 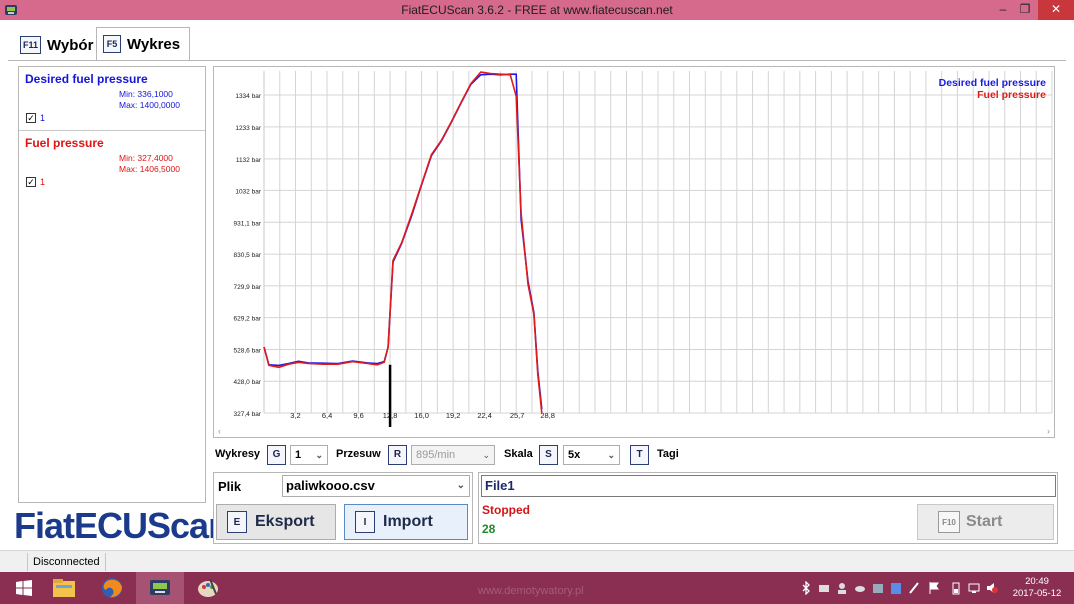 What do you see at coordinates (634, 431) in the screenshot?
I see `chart-hscrollbar: ‹ ›` at bounding box center [634, 431].